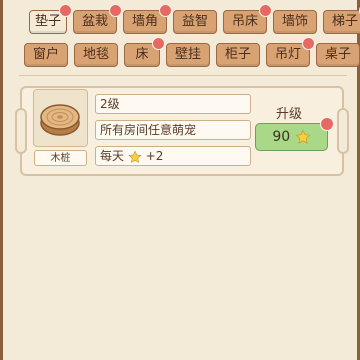  I want to click on divider, so click(183, 75).